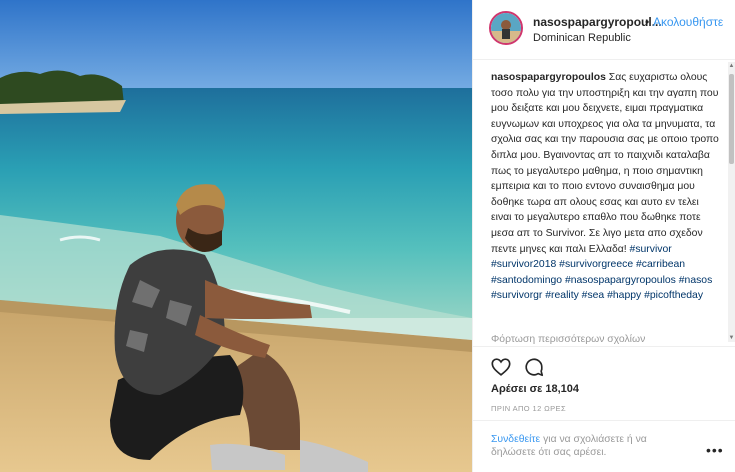 The height and width of the screenshot is (472, 735). What do you see at coordinates (731, 338) in the screenshot?
I see `scroll-down-arrow: ▼` at bounding box center [731, 338].